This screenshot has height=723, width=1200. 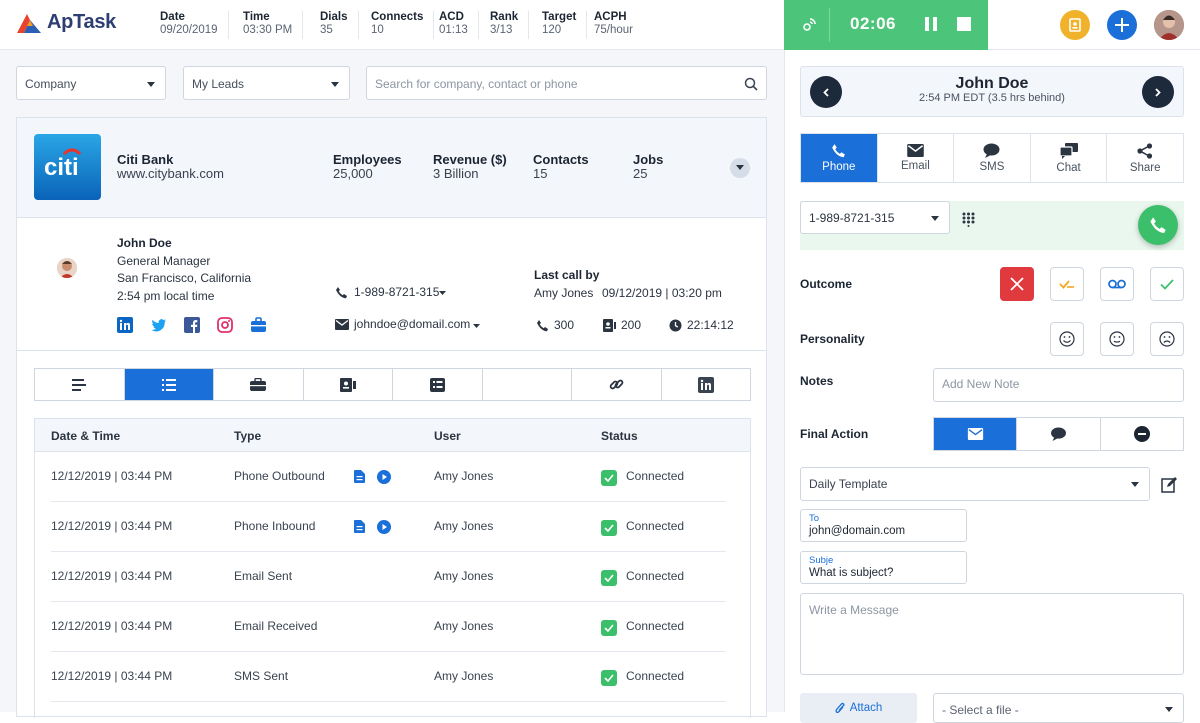 What do you see at coordinates (91, 83) in the screenshot?
I see `company-filter: Company` at bounding box center [91, 83].